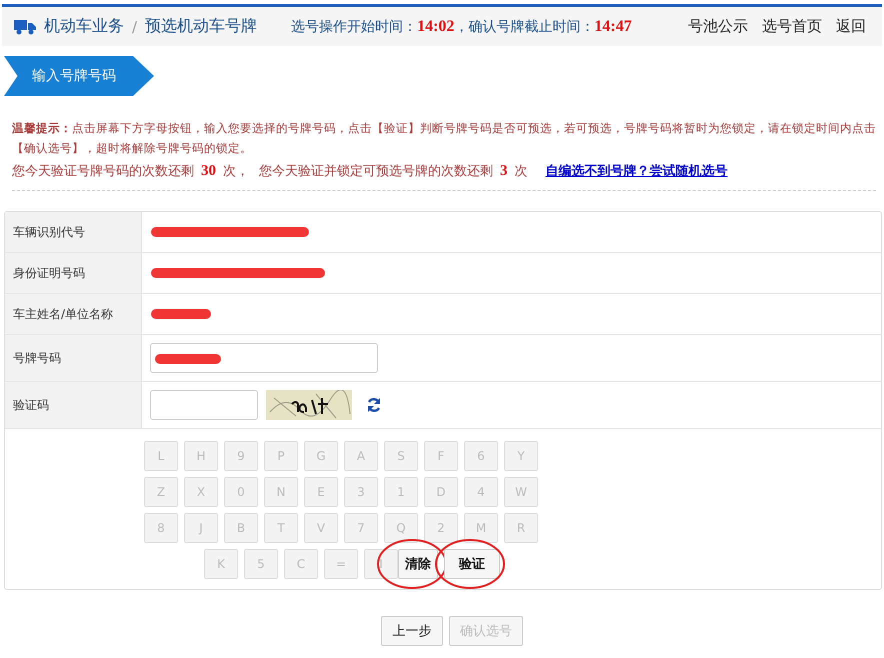 The height and width of the screenshot is (658, 884). I want to click on nav-link: 选号首页, so click(792, 26).